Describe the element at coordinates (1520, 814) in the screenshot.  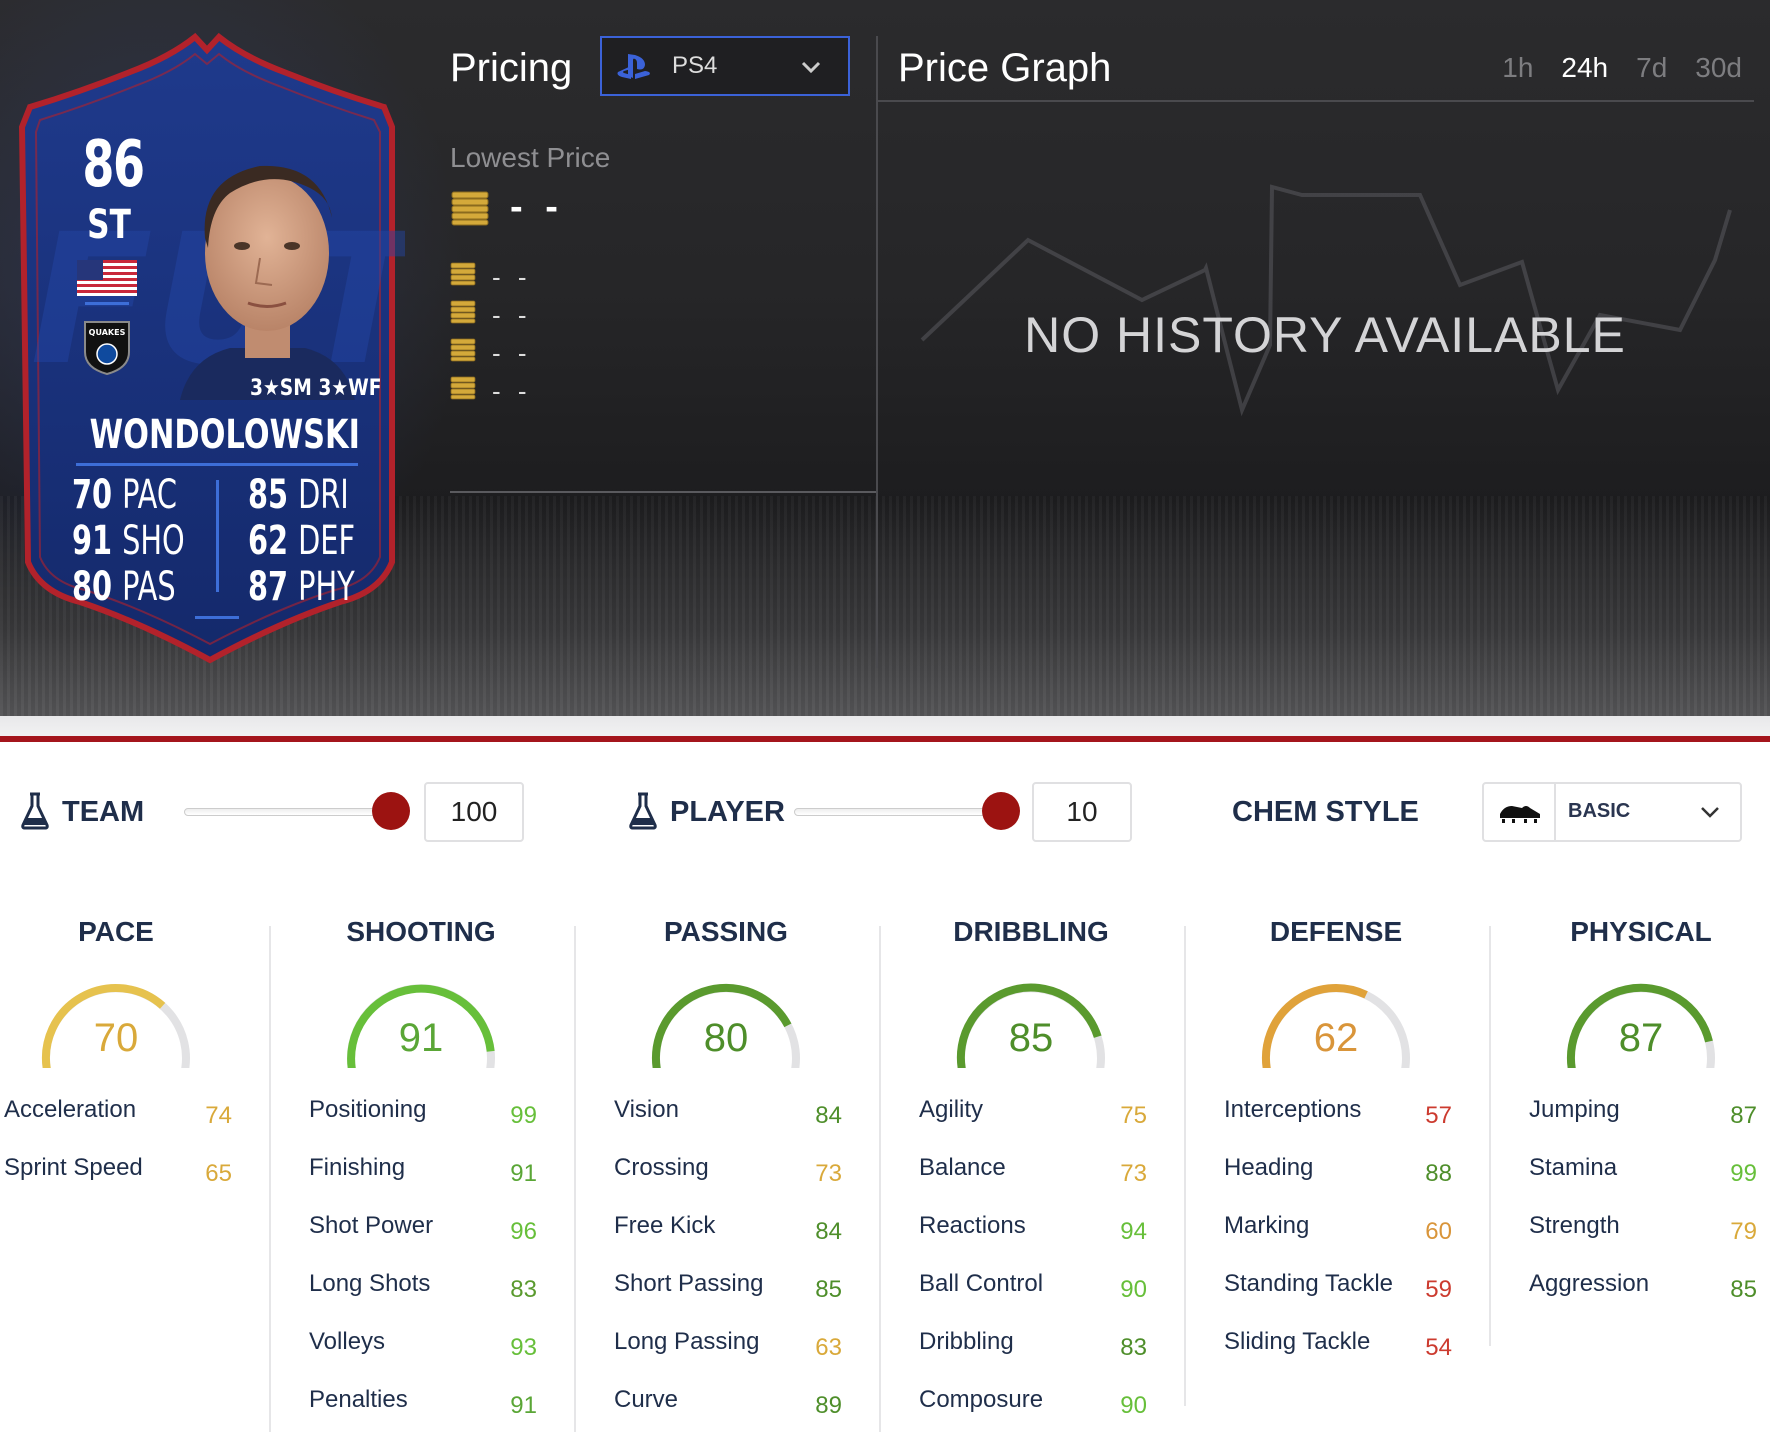
I see `boot-icon` at that location.